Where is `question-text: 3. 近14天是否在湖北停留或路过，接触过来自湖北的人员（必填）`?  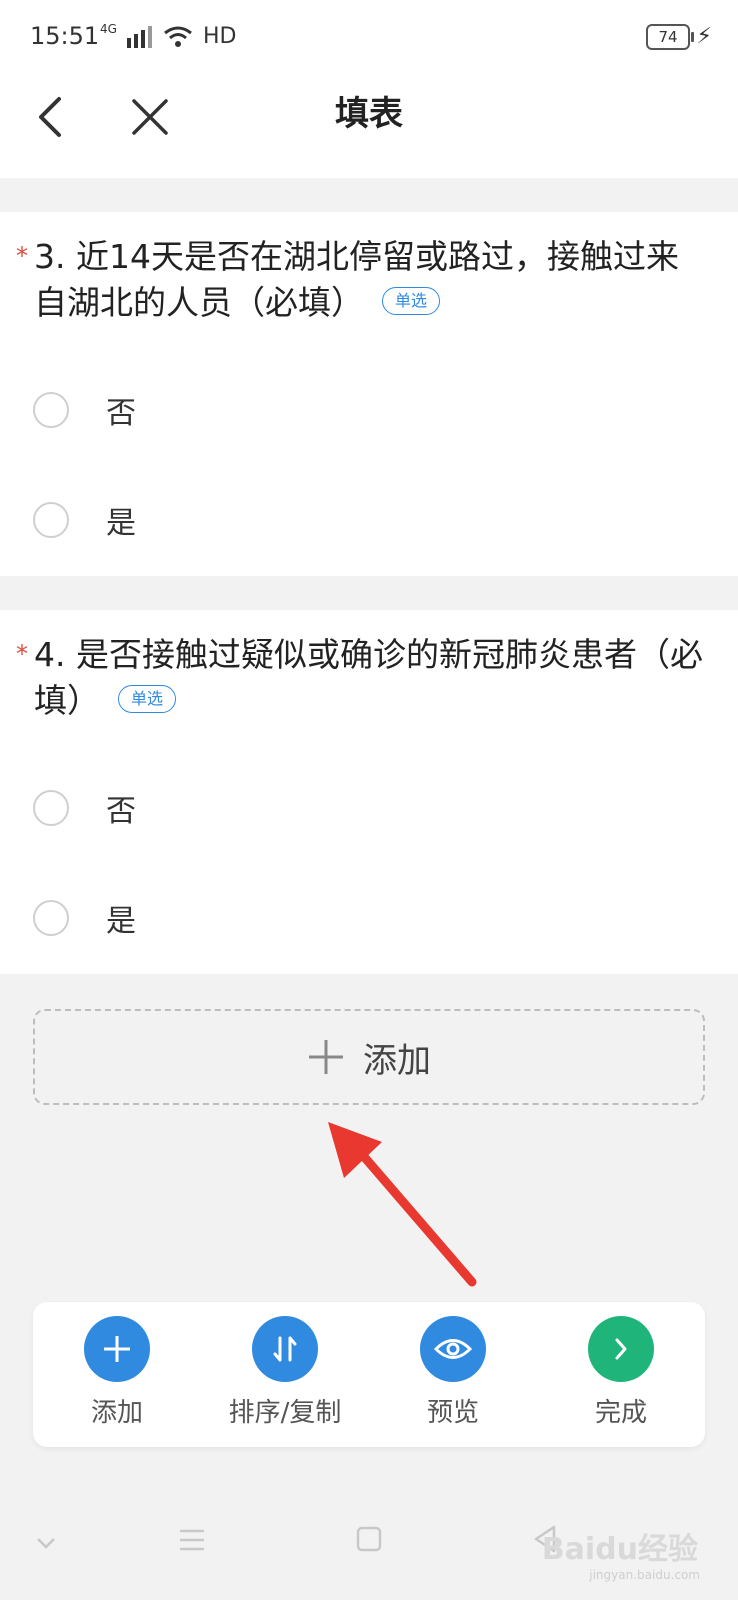 question-text: 3. 近14天是否在湖北停留或路过，接触过来自湖北的人员（必填） is located at coordinates (356, 279).